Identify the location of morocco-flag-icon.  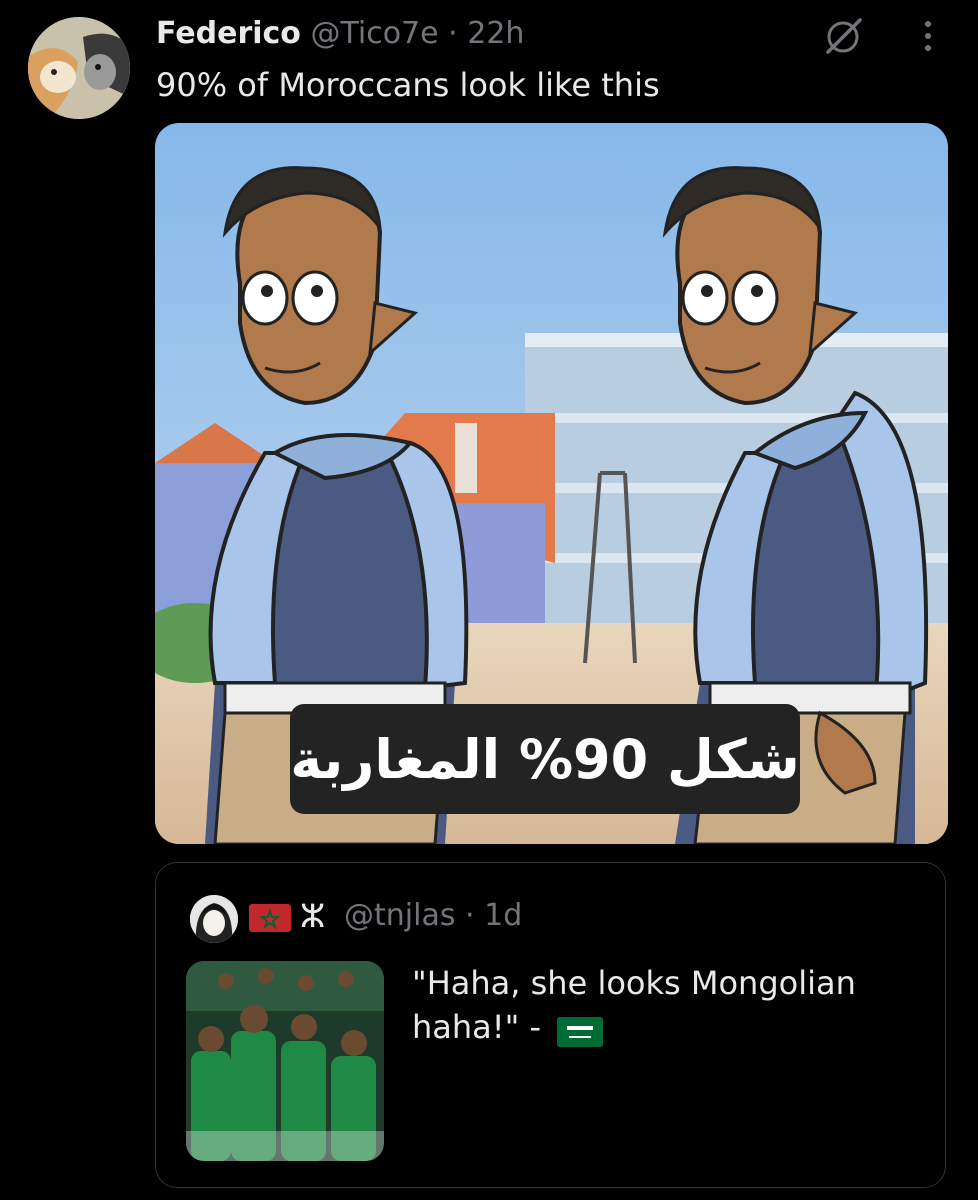
(270, 918).